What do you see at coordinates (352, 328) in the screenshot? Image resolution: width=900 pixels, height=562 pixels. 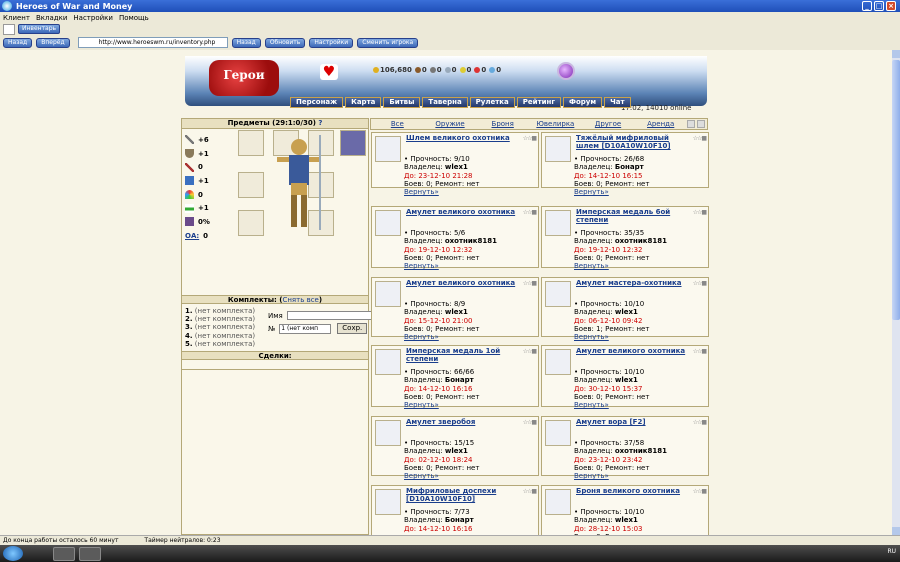 I see `save-set-button: Сохр.` at bounding box center [352, 328].